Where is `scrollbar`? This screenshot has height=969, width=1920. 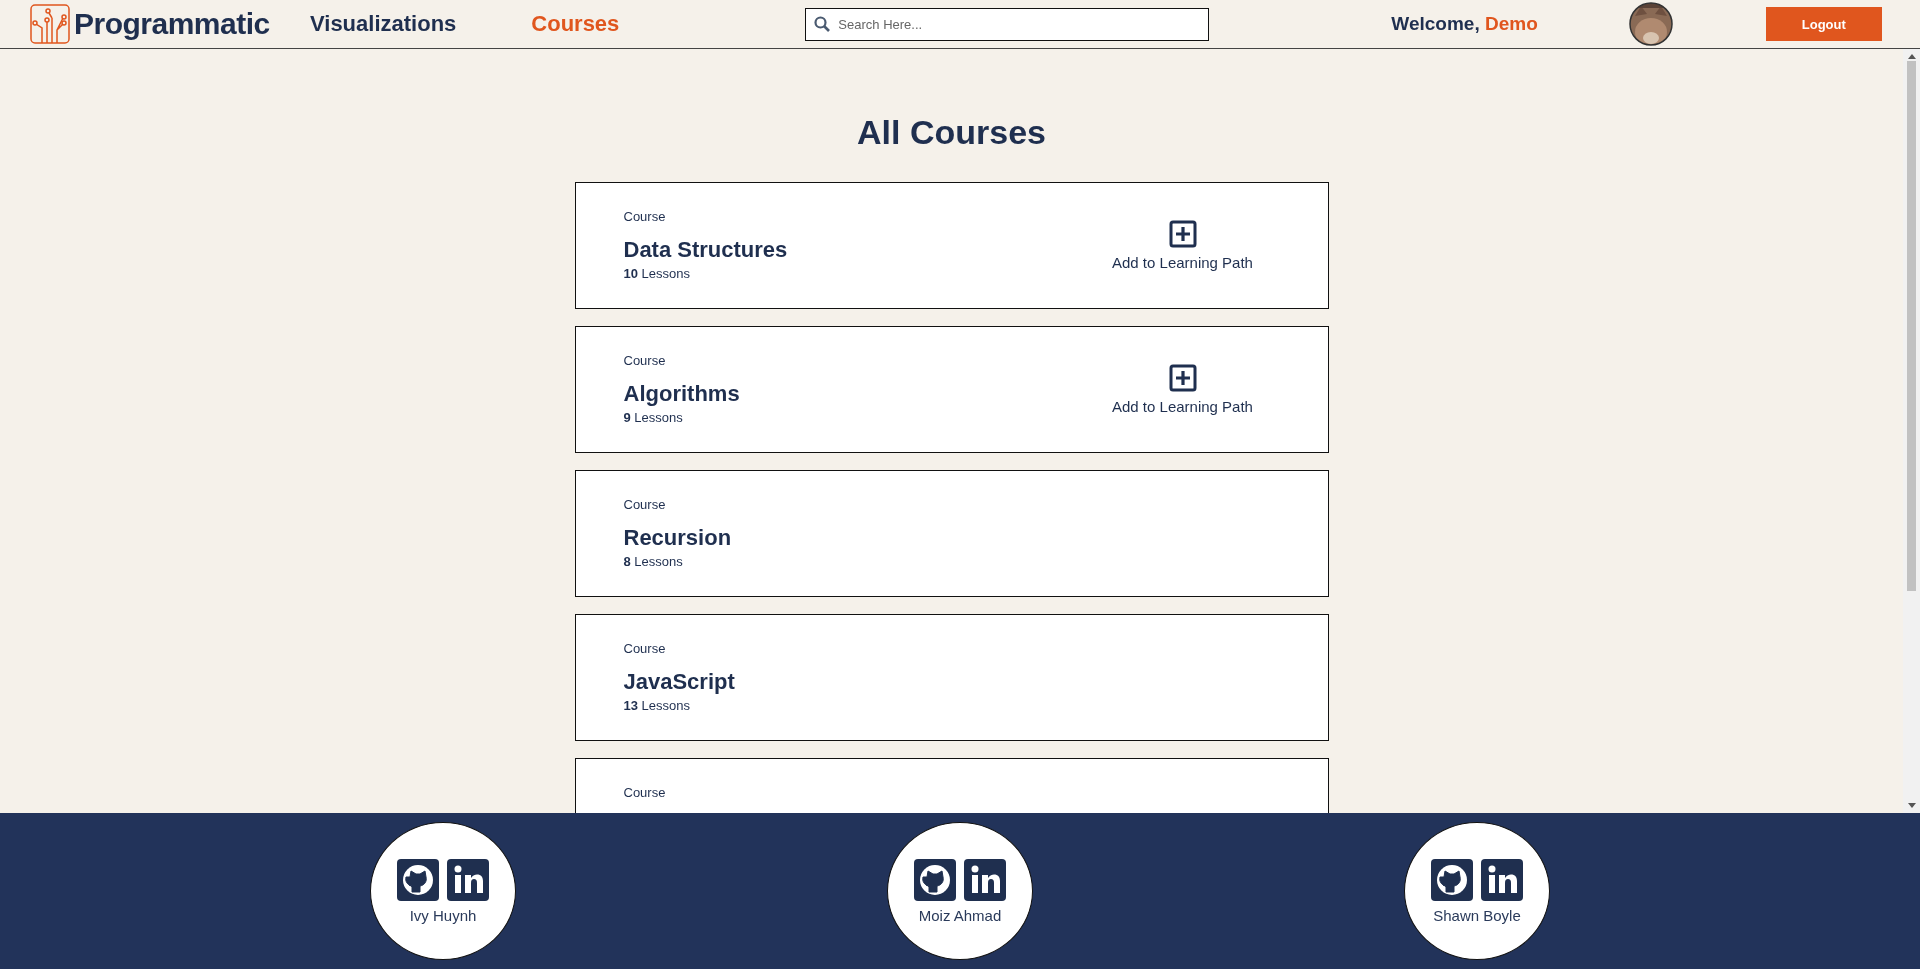 scrollbar is located at coordinates (1911, 431).